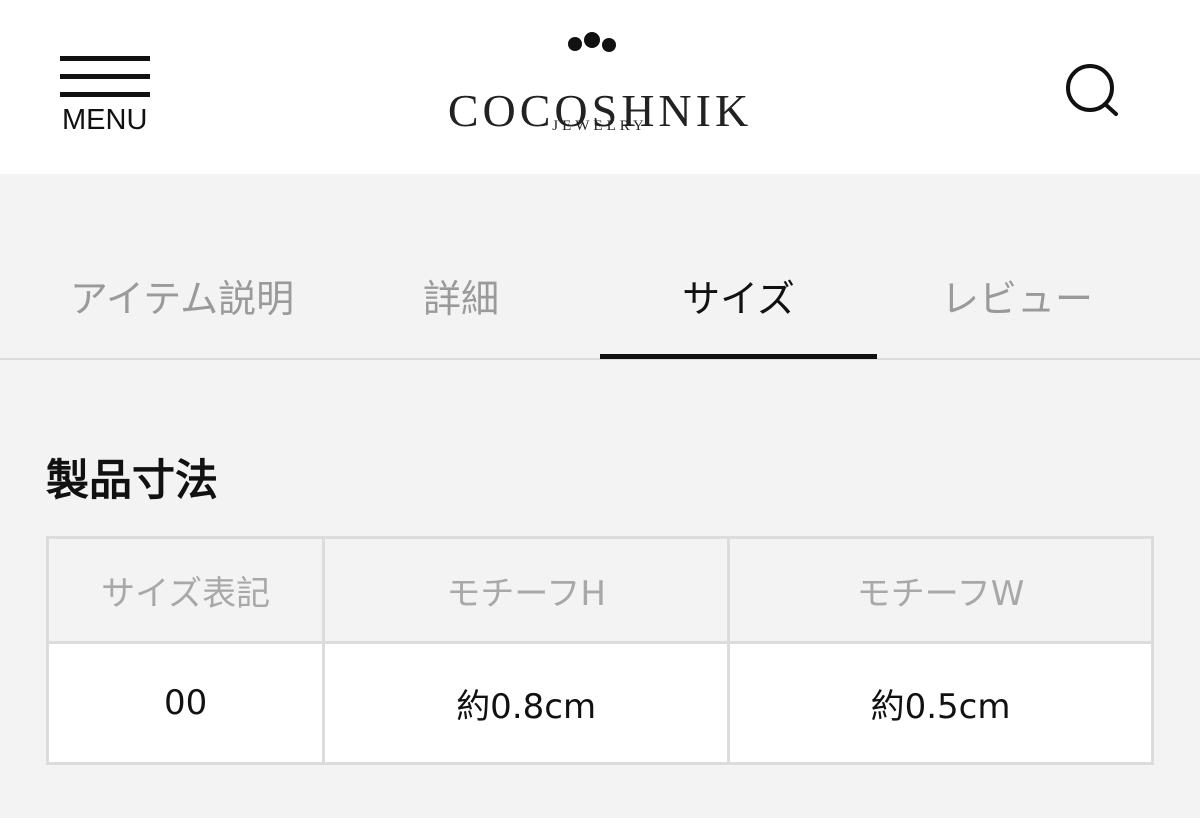  What do you see at coordinates (185, 703) in the screenshot?
I see `cell-size-label: 00` at bounding box center [185, 703].